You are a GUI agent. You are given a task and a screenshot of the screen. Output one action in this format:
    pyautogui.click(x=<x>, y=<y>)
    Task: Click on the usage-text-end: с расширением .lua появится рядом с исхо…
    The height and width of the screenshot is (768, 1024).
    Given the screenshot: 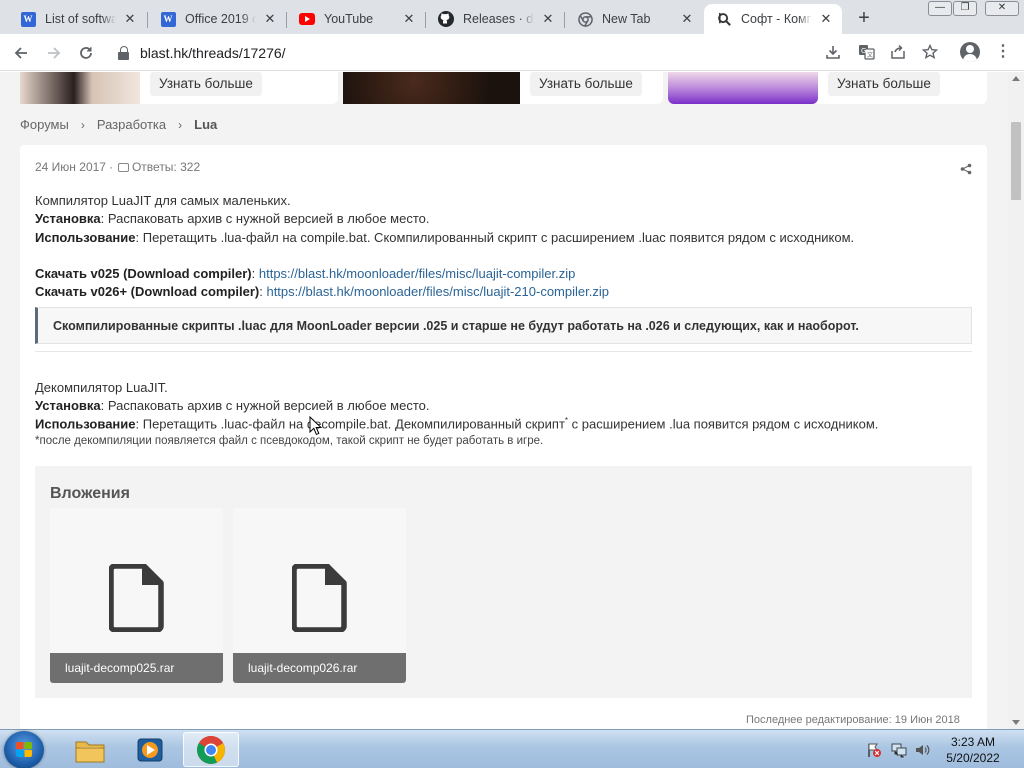 What is the action you would take?
    pyautogui.click(x=723, y=424)
    